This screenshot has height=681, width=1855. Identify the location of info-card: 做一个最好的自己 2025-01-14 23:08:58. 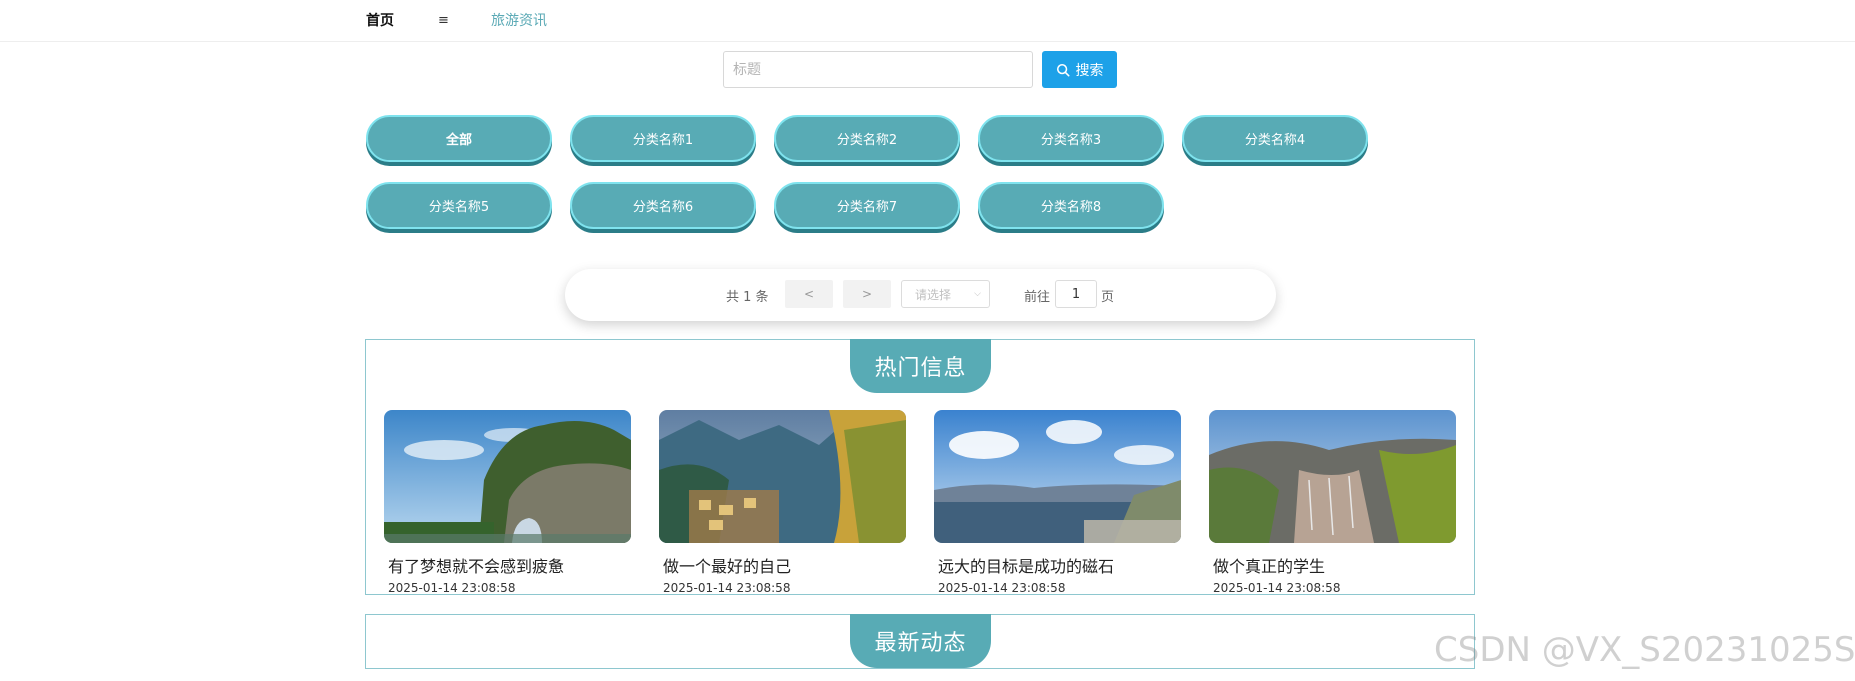
(782, 502).